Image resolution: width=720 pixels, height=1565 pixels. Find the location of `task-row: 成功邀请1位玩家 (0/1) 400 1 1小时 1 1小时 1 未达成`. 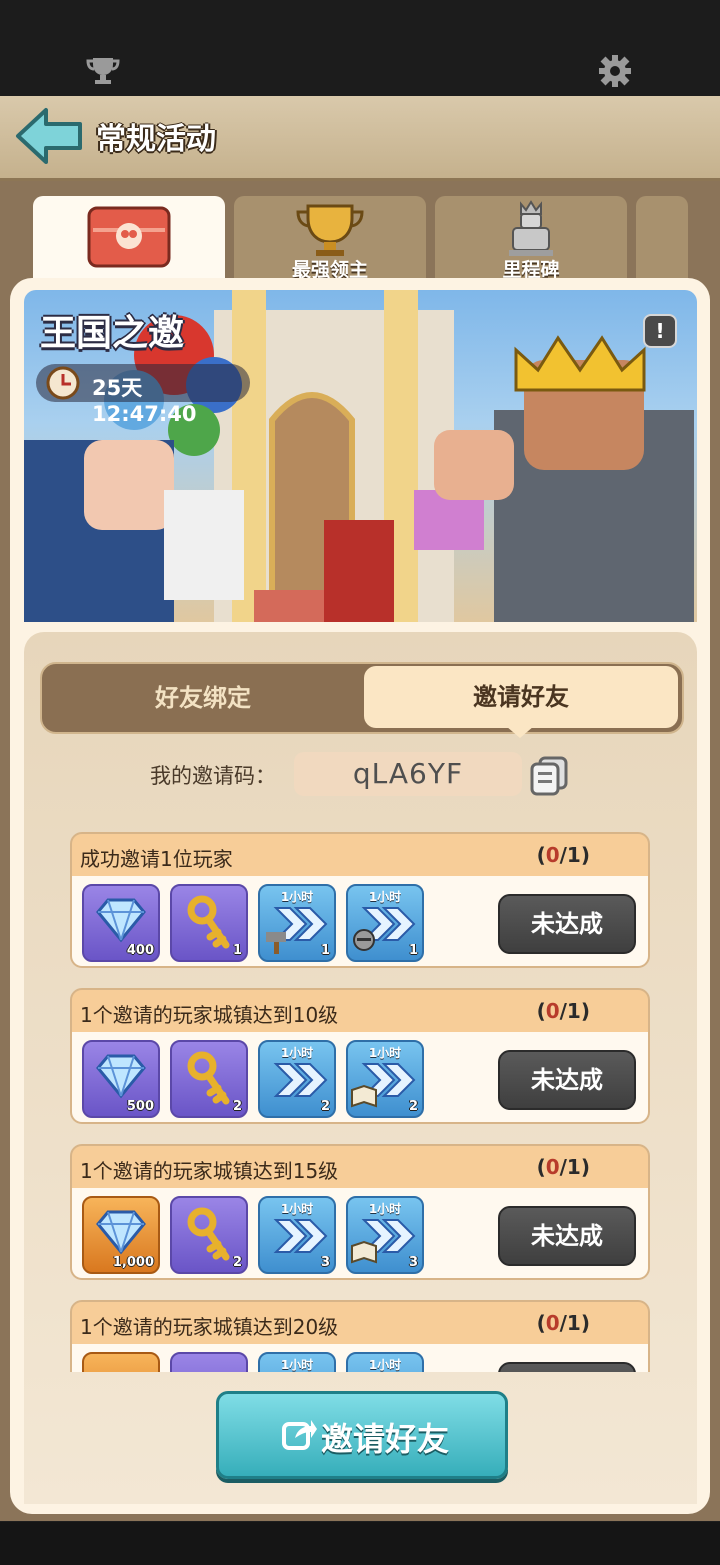

task-row: 成功邀请1位玩家 (0/1) 400 1 1小时 1 1小时 1 未达成 is located at coordinates (360, 900).